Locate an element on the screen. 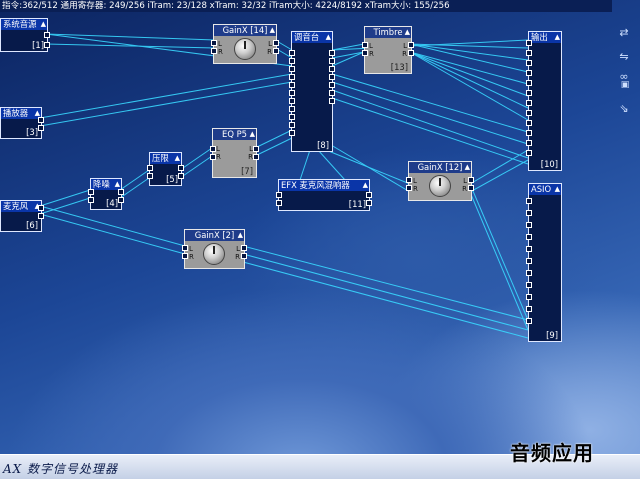 The height and width of the screenshot is (479, 640). module-gain-14: GainX [14] ▲ L R L R is located at coordinates (245, 44).